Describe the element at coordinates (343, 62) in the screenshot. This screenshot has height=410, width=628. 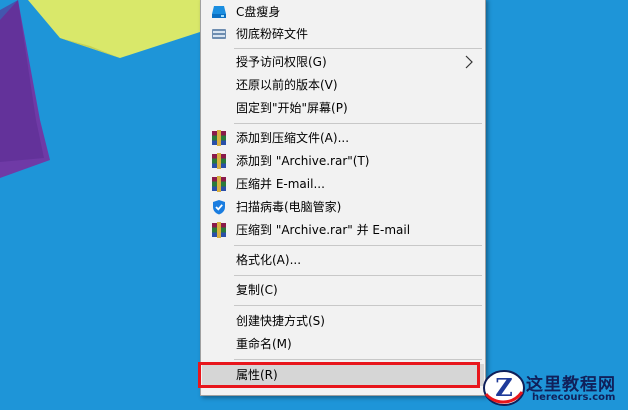
I see `menu-item-give-access: 授予访问权限(G)` at that location.